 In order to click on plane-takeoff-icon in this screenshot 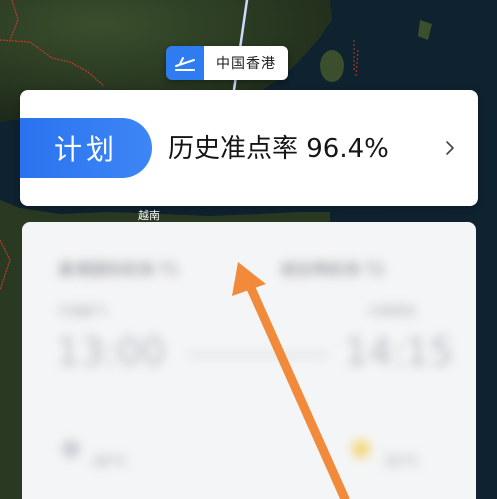, I will do `click(185, 63)`.